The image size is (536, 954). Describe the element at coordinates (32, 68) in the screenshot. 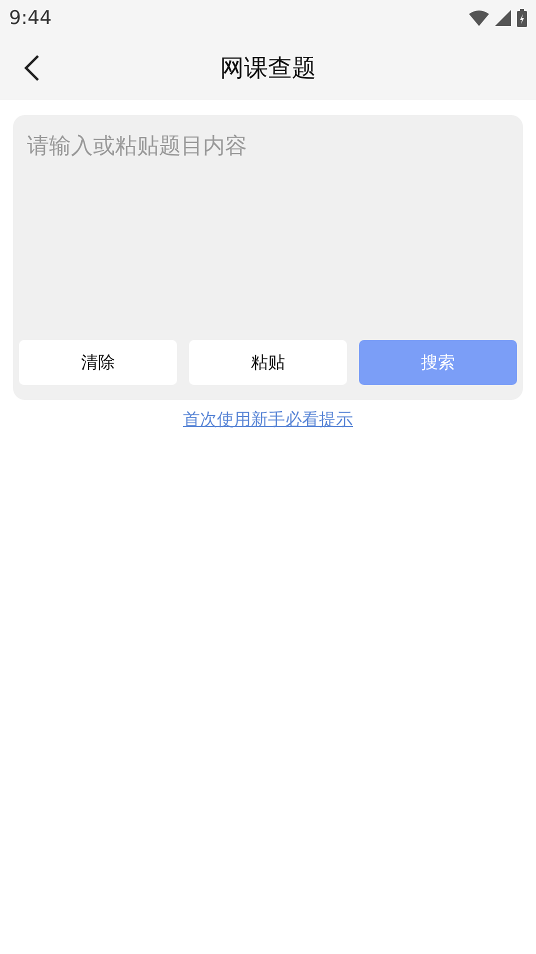

I see `back-icon` at that location.